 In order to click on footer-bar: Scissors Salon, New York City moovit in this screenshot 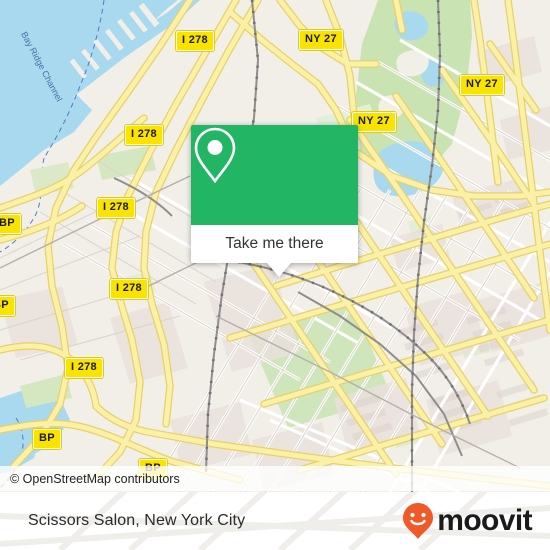, I will do `click(275, 521)`.